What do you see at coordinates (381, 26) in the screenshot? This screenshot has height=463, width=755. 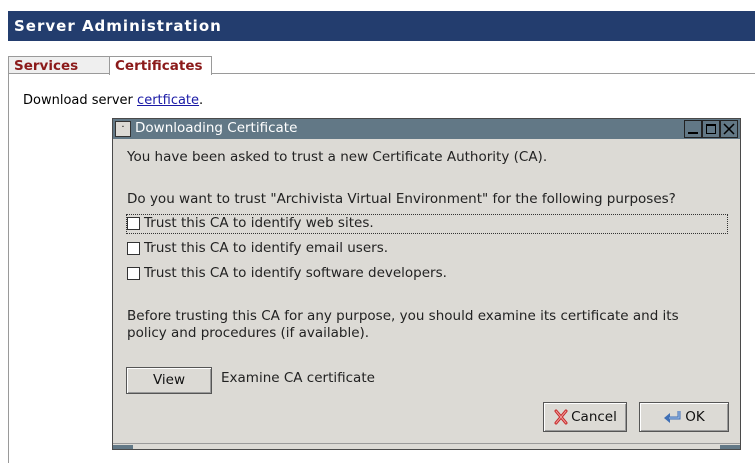 I see `page-title: Server Administration` at bounding box center [381, 26].